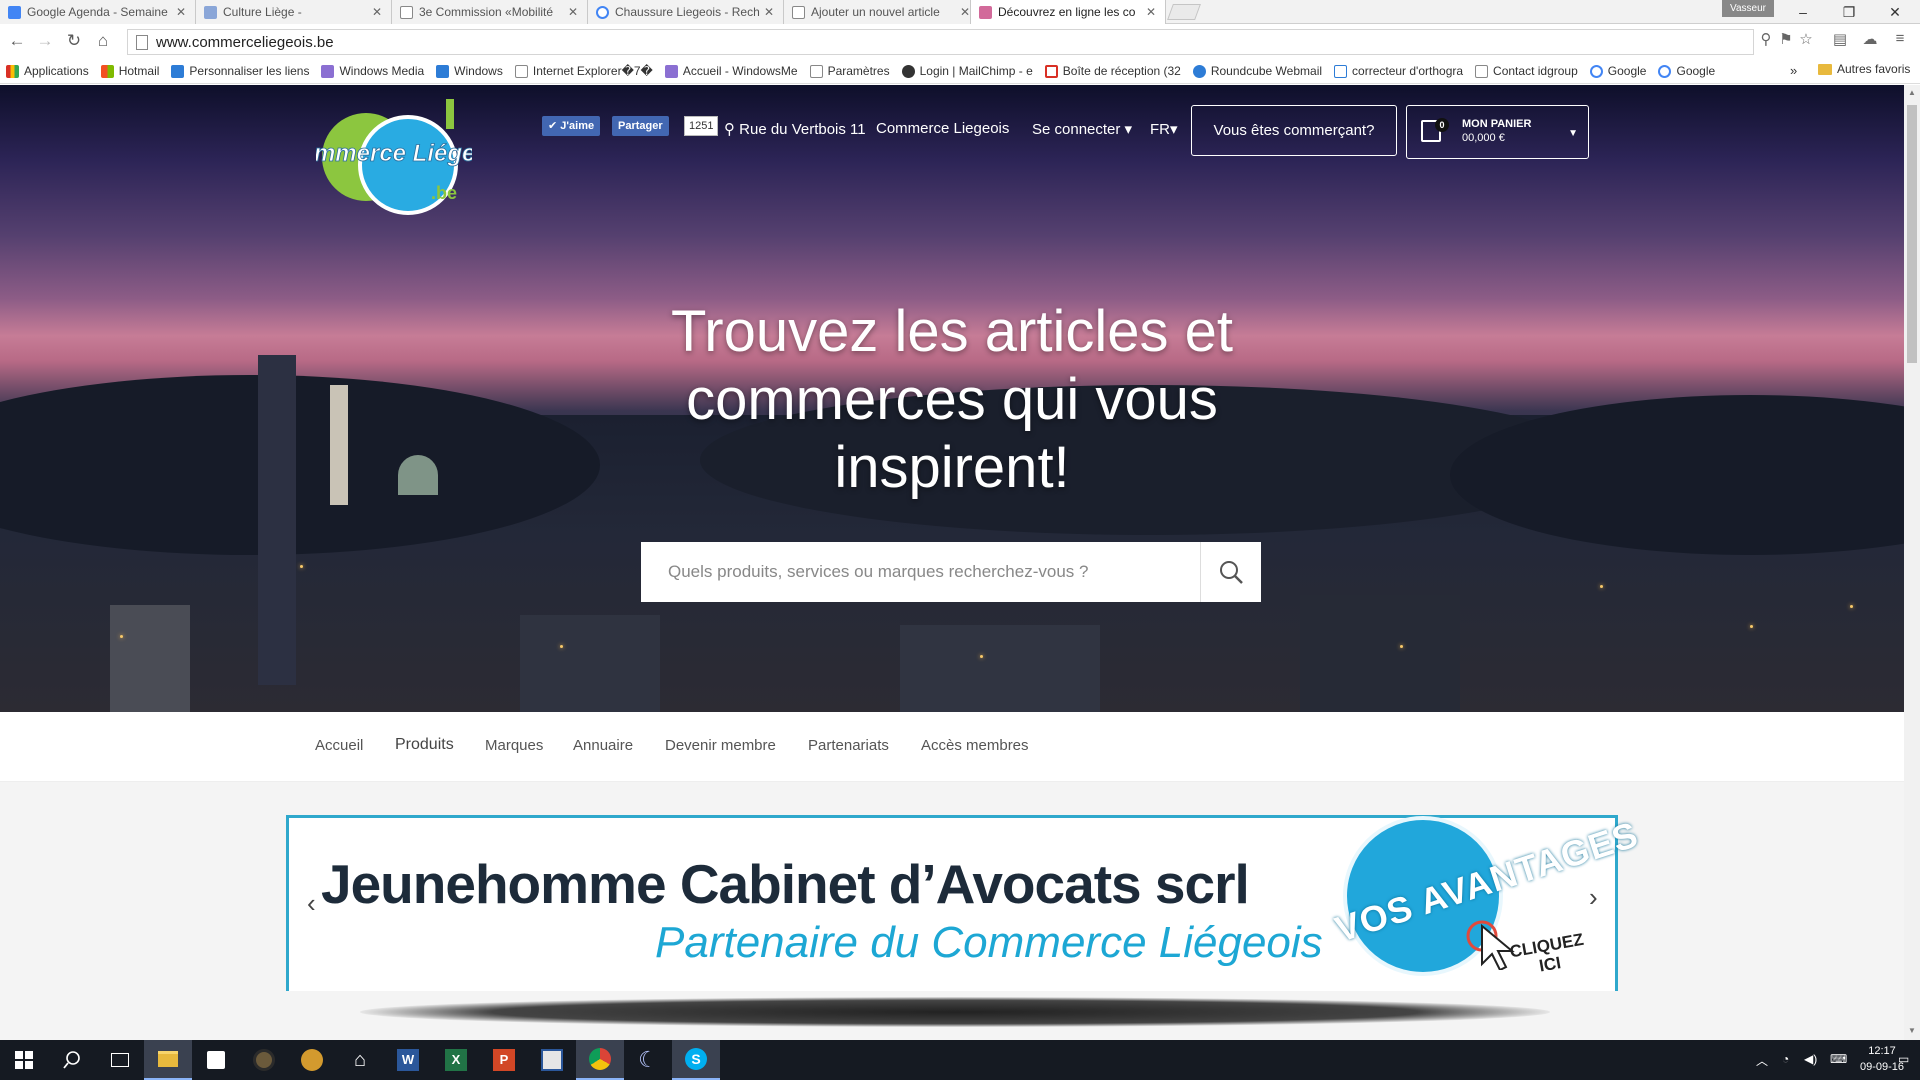  Describe the element at coordinates (424, 745) in the screenshot. I see `menu-item-produits: Produits` at that location.